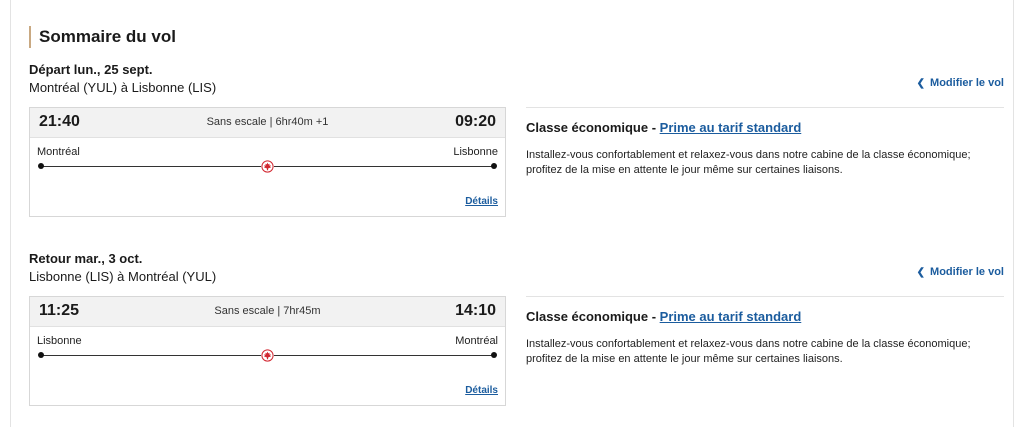 This screenshot has height=427, width=1024. Describe the element at coordinates (475, 152) in the screenshot. I see `arrival-city: Lisbonne` at that location.